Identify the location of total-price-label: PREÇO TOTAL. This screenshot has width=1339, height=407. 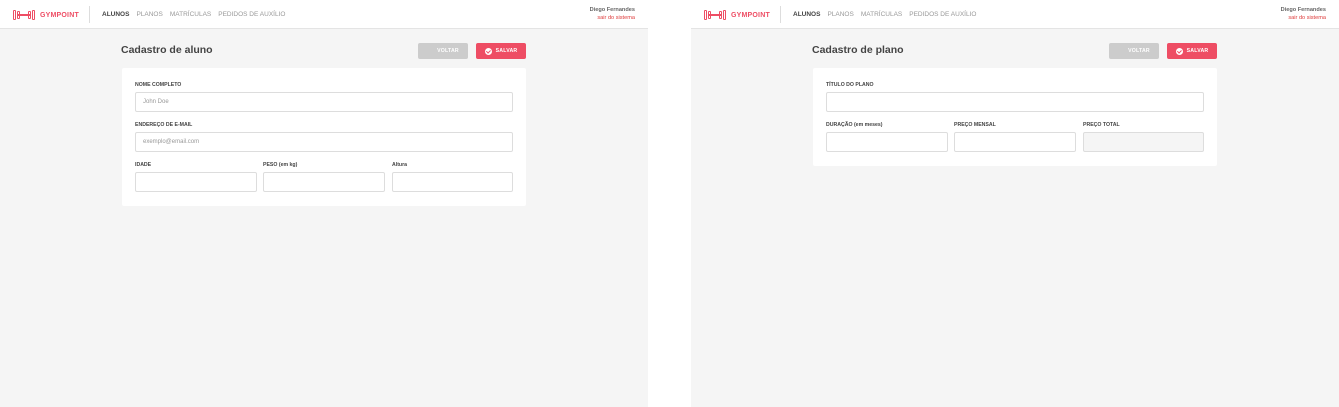
(1101, 125).